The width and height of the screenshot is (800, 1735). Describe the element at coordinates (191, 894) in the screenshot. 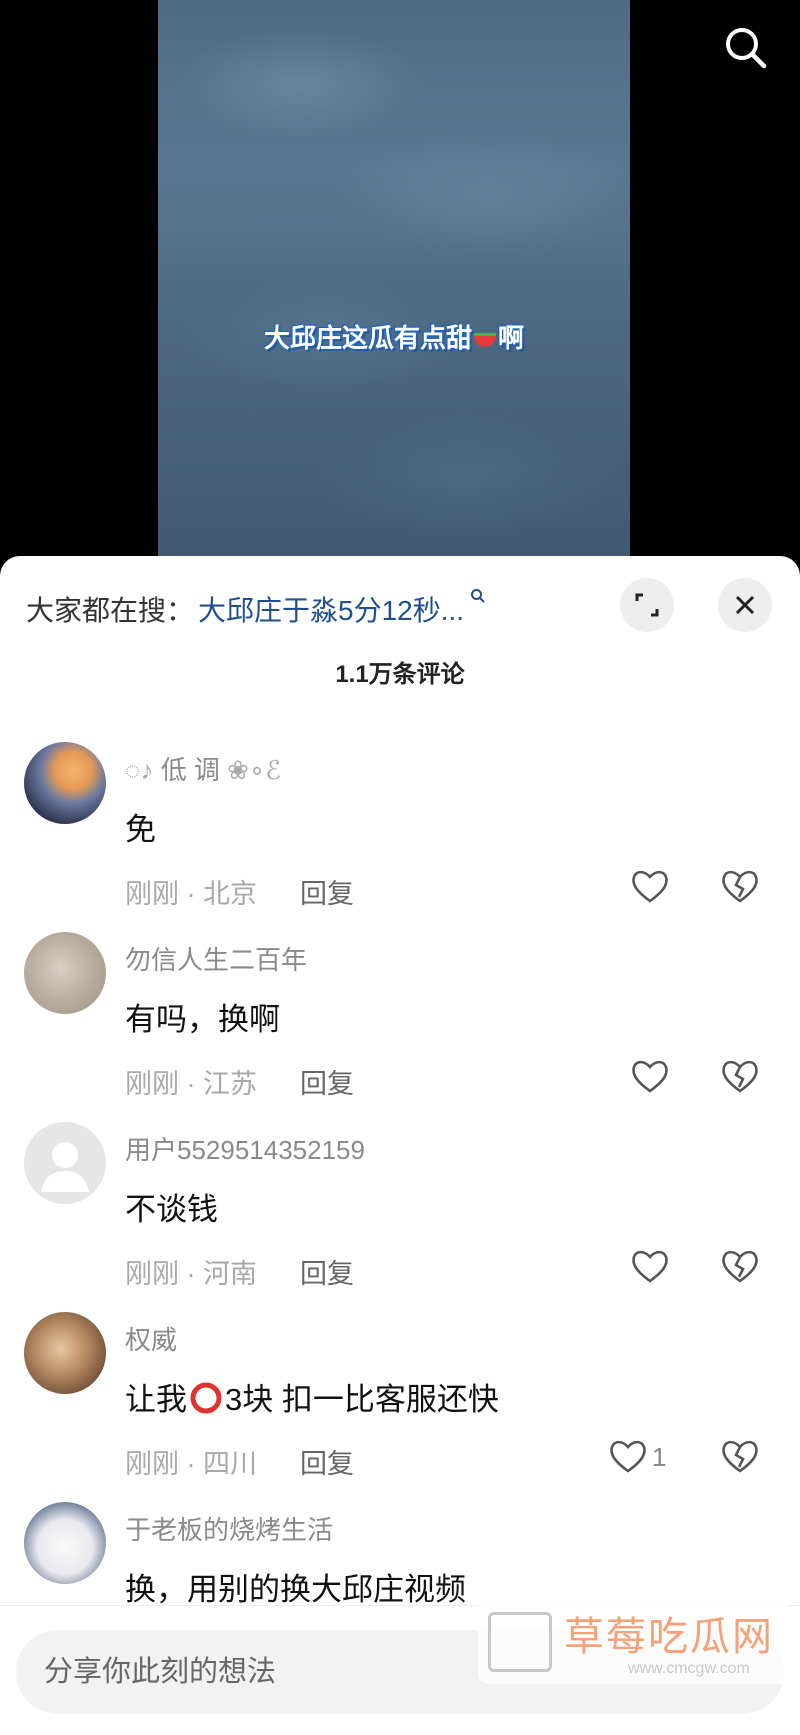

I see `comment-meta: 刚刚 · 北京` at that location.